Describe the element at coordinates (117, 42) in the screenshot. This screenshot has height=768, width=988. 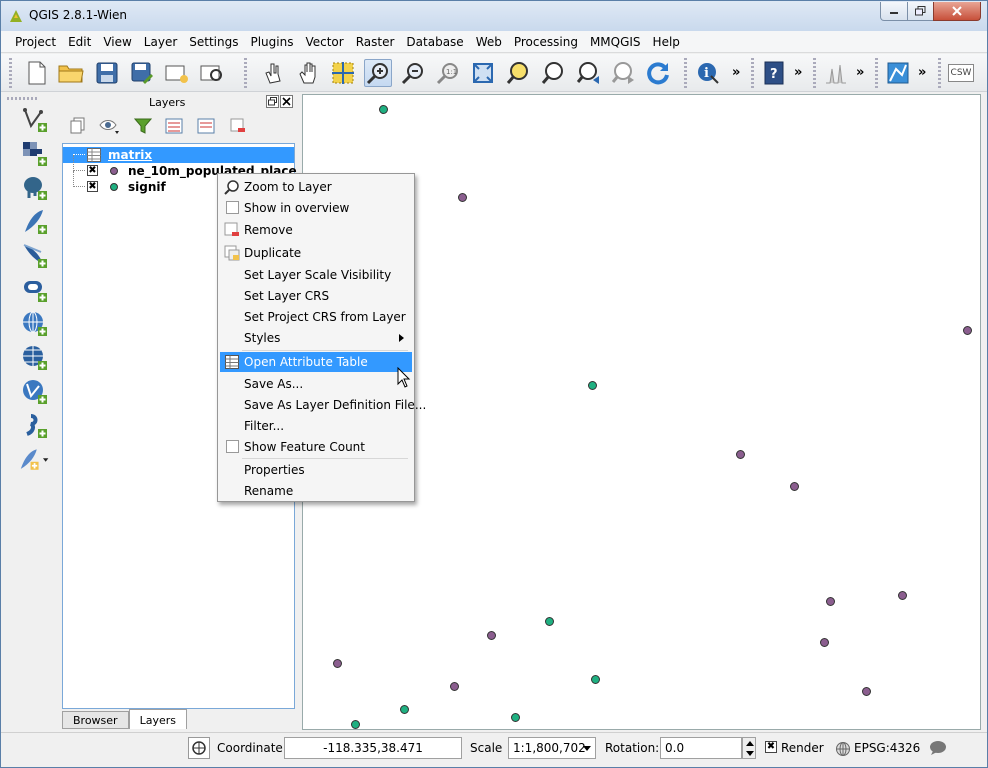
I see `menu-view: View` at that location.